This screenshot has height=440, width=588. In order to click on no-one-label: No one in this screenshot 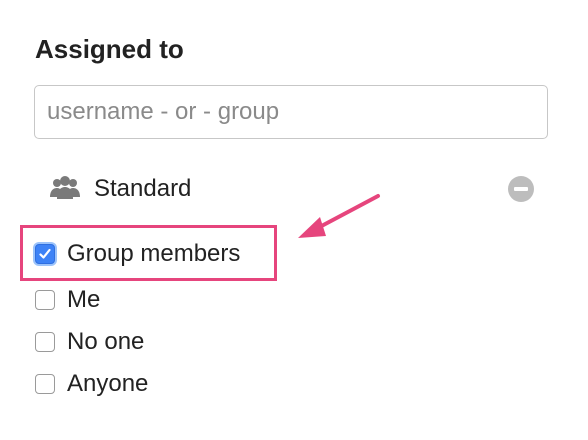, I will do `click(105, 342)`.